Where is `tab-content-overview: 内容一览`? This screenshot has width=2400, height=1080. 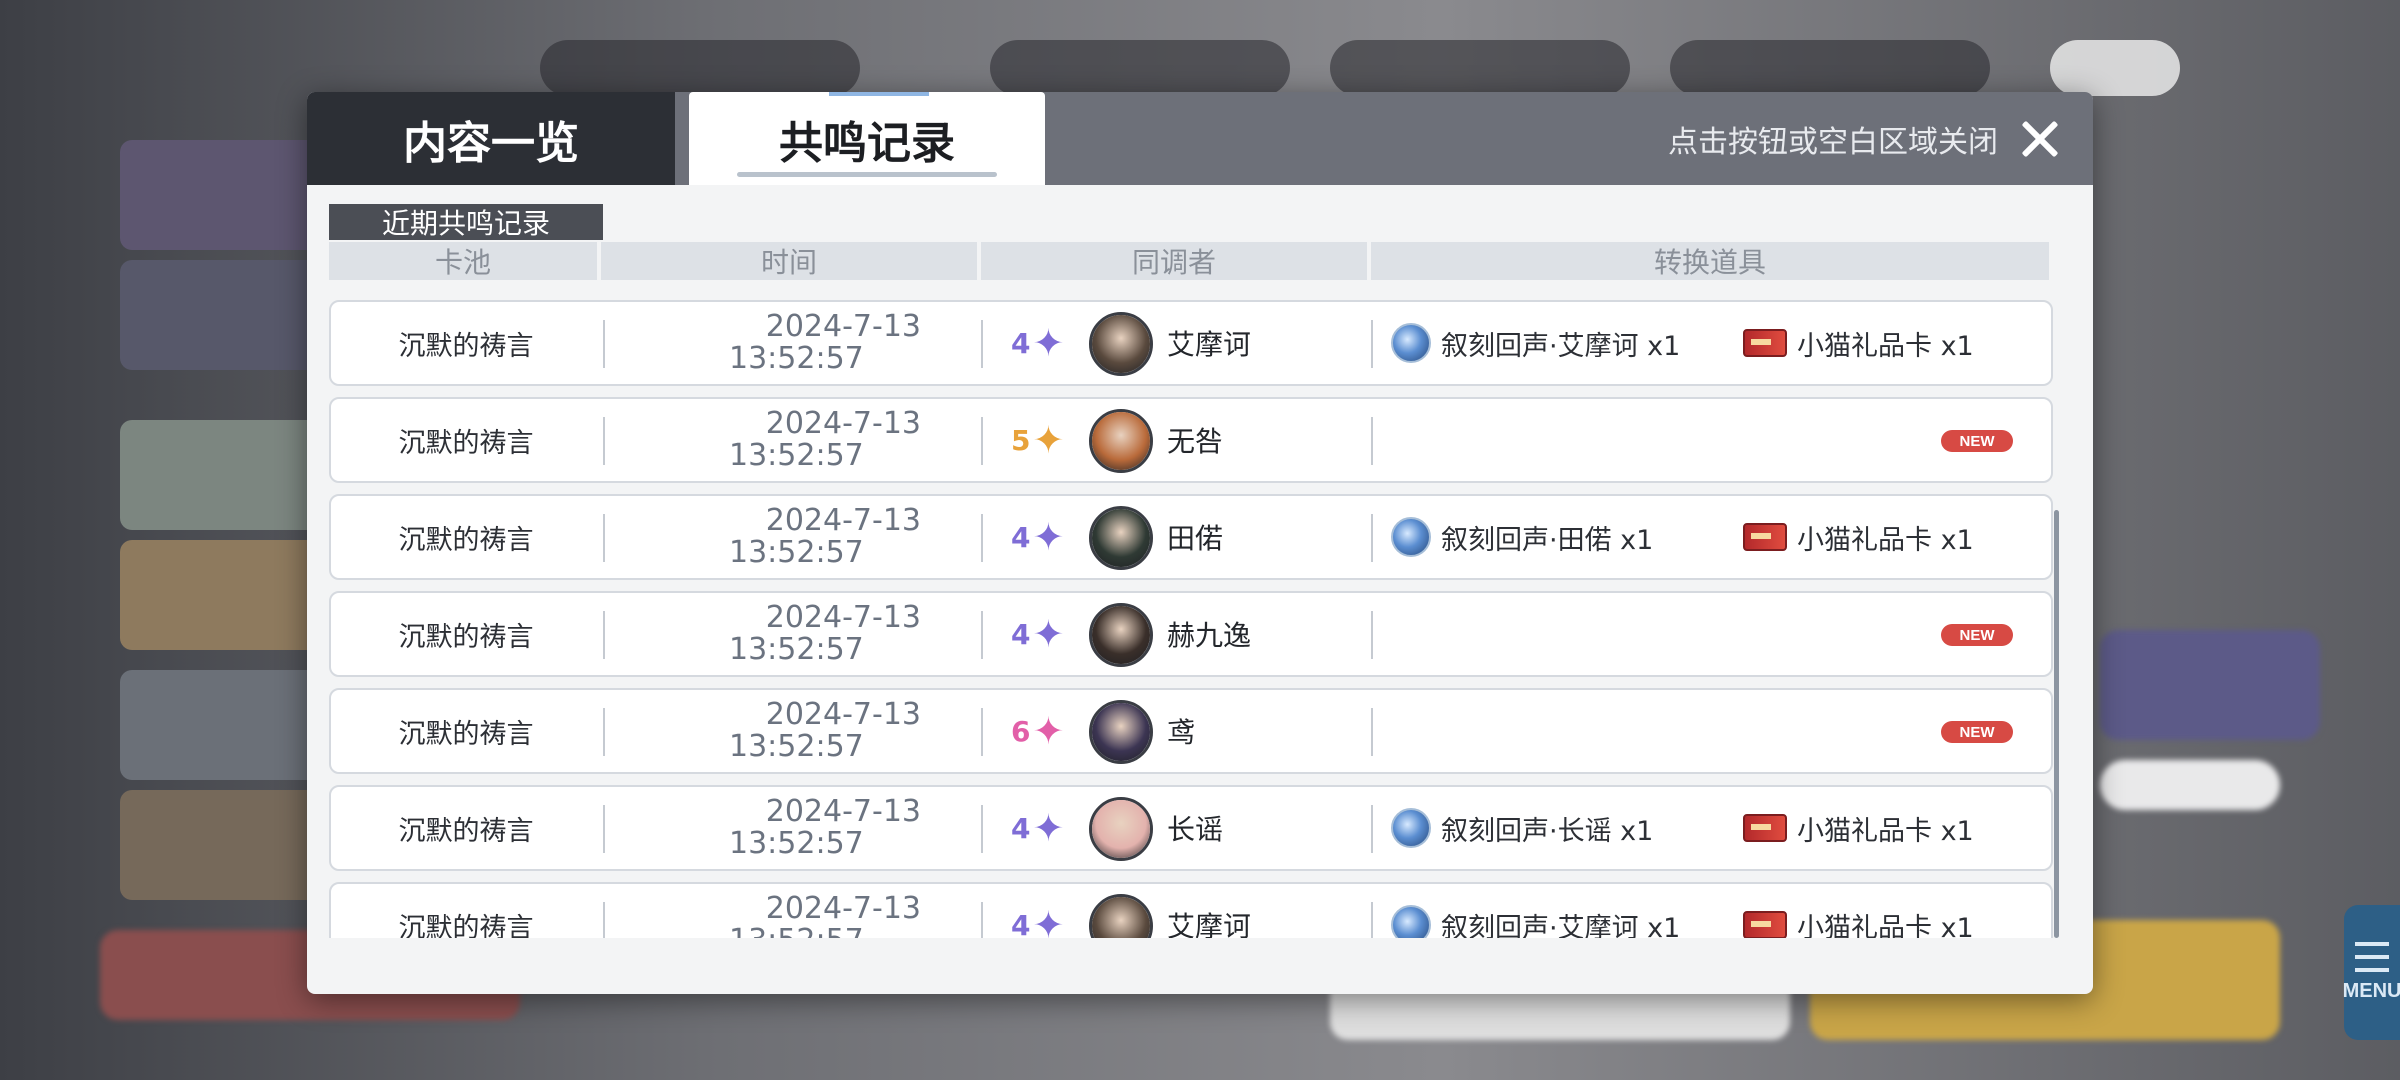
tab-content-overview: 内容一览 is located at coordinates (491, 138).